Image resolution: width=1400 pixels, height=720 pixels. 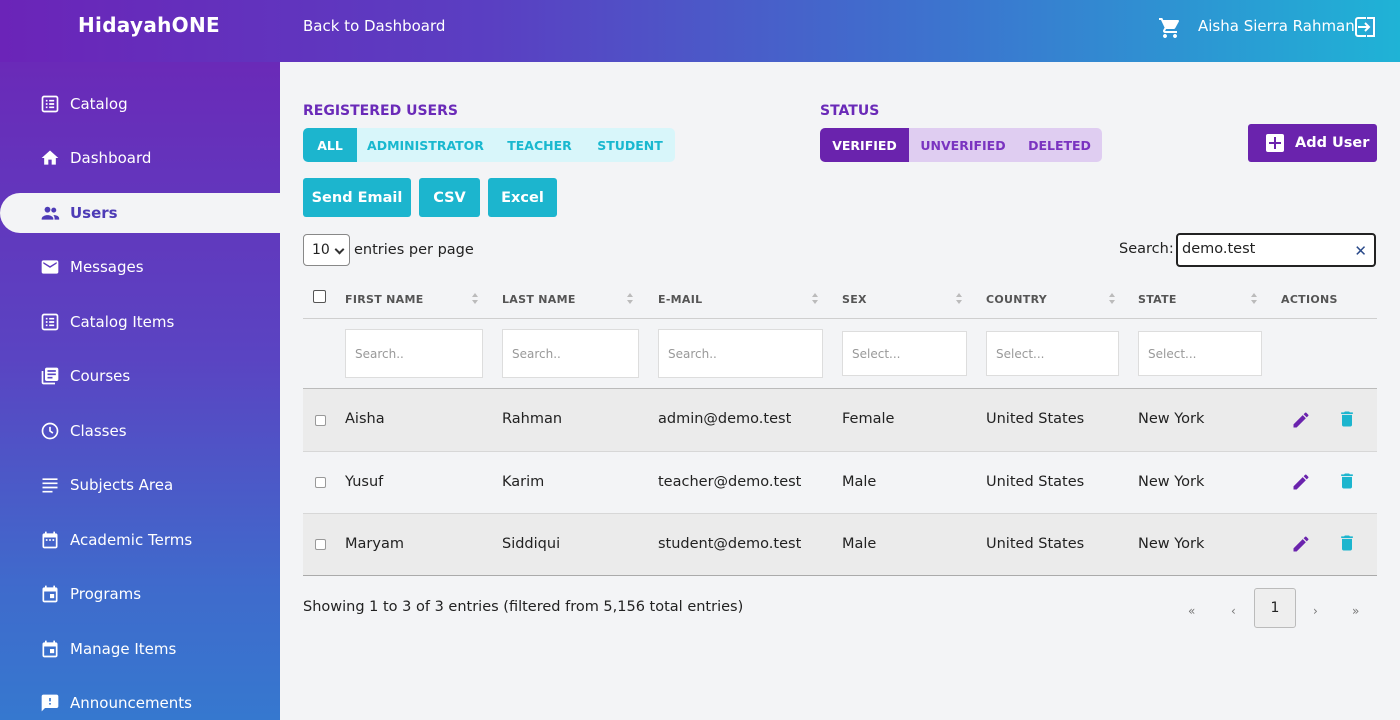 What do you see at coordinates (100, 376) in the screenshot?
I see `sidebar-item-label: Courses` at bounding box center [100, 376].